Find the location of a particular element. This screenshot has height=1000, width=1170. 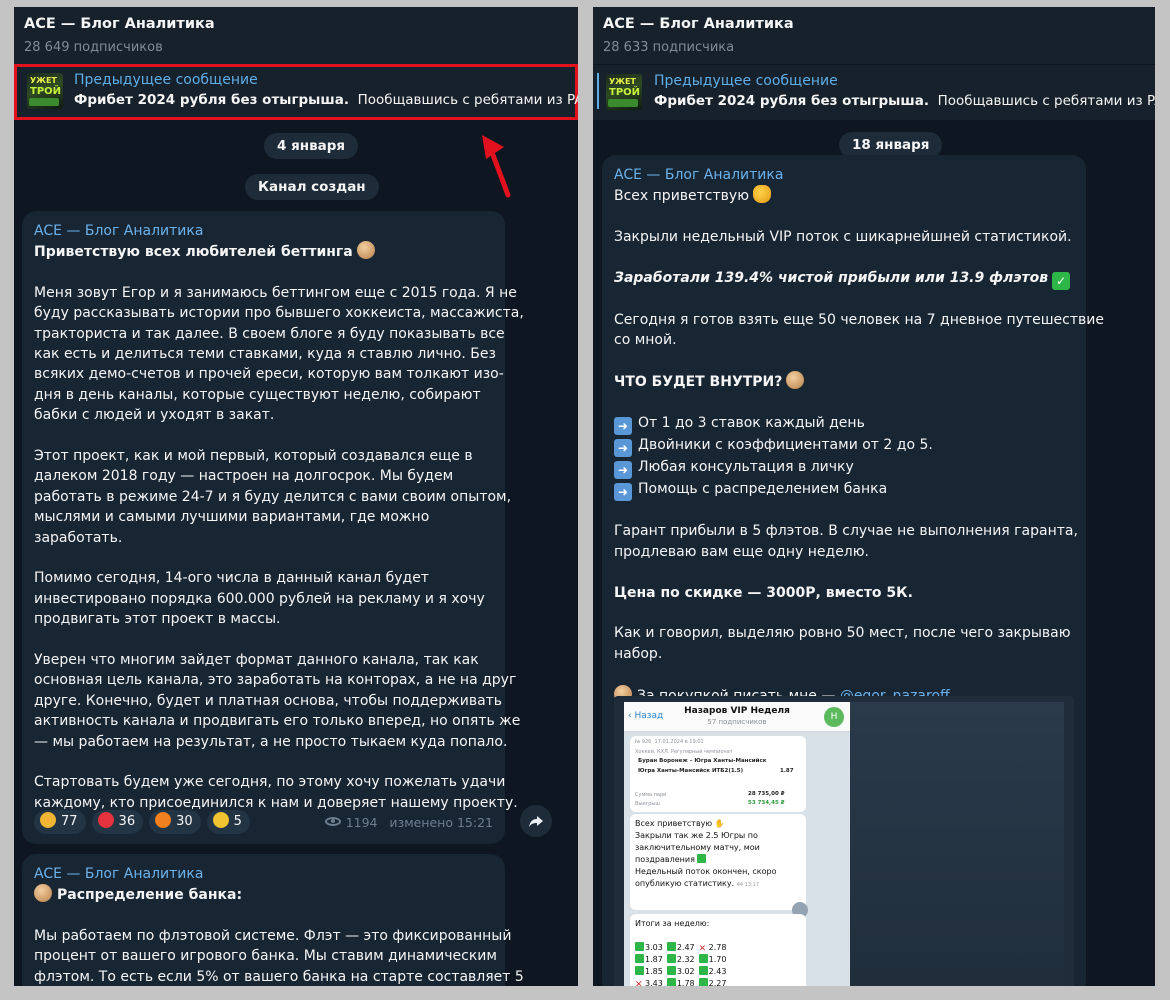

check-mark-emoji-icon: ✓ is located at coordinates (1061, 280).